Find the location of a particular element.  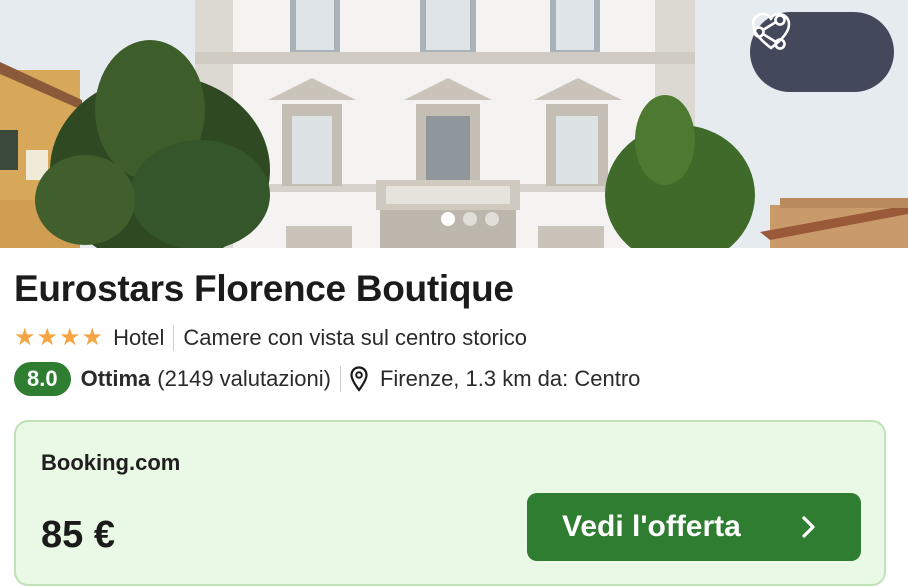

view-offer-button: Vedi l'offerta is located at coordinates (694, 527).